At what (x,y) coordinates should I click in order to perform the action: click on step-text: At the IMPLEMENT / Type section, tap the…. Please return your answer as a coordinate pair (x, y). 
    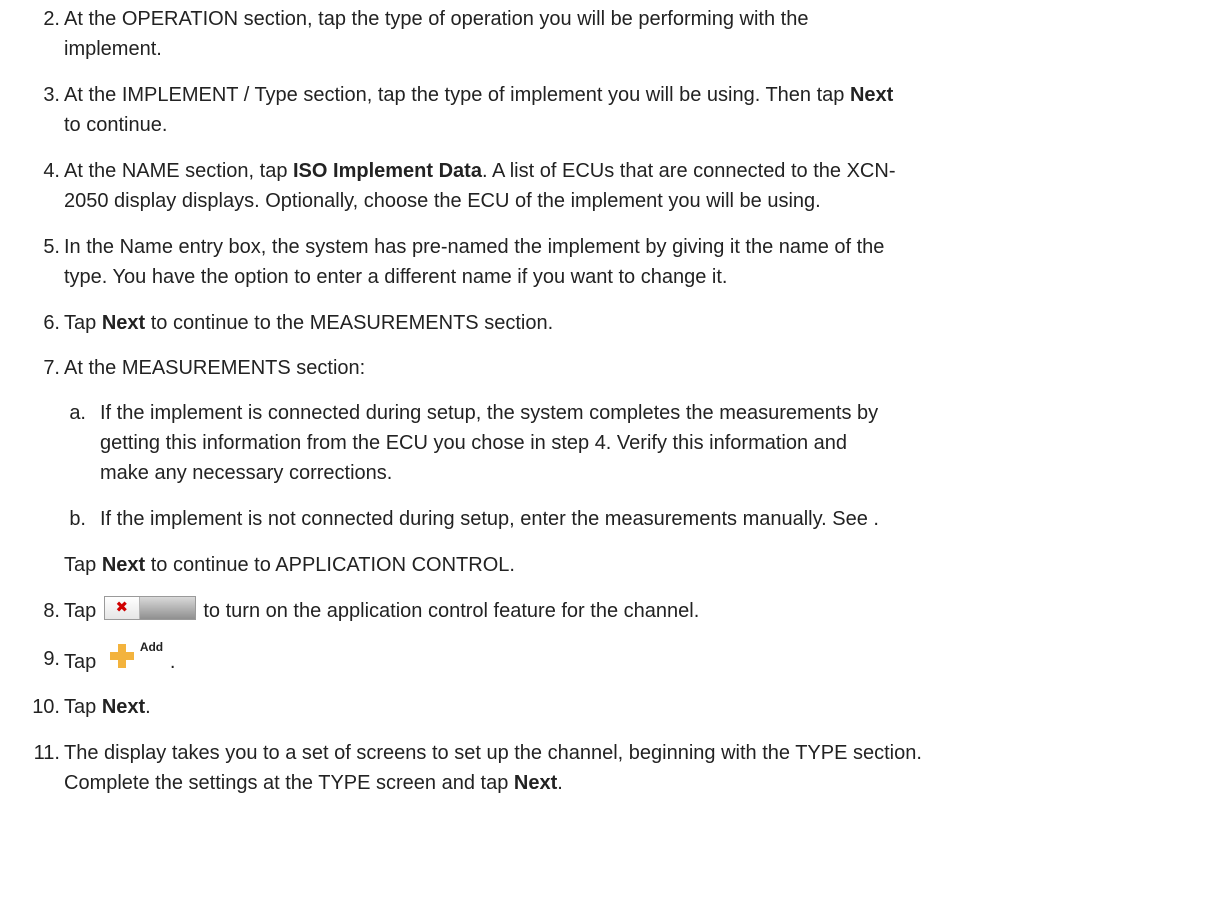
    Looking at the image, I should click on (479, 95).